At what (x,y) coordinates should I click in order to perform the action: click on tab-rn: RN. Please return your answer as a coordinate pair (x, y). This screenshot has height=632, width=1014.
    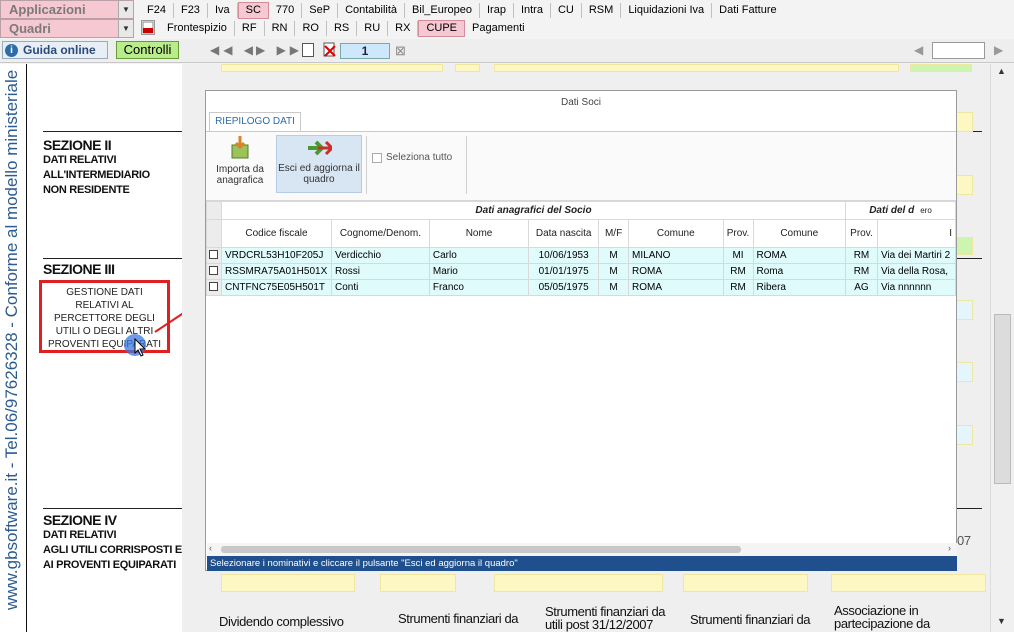
    Looking at the image, I should click on (280, 28).